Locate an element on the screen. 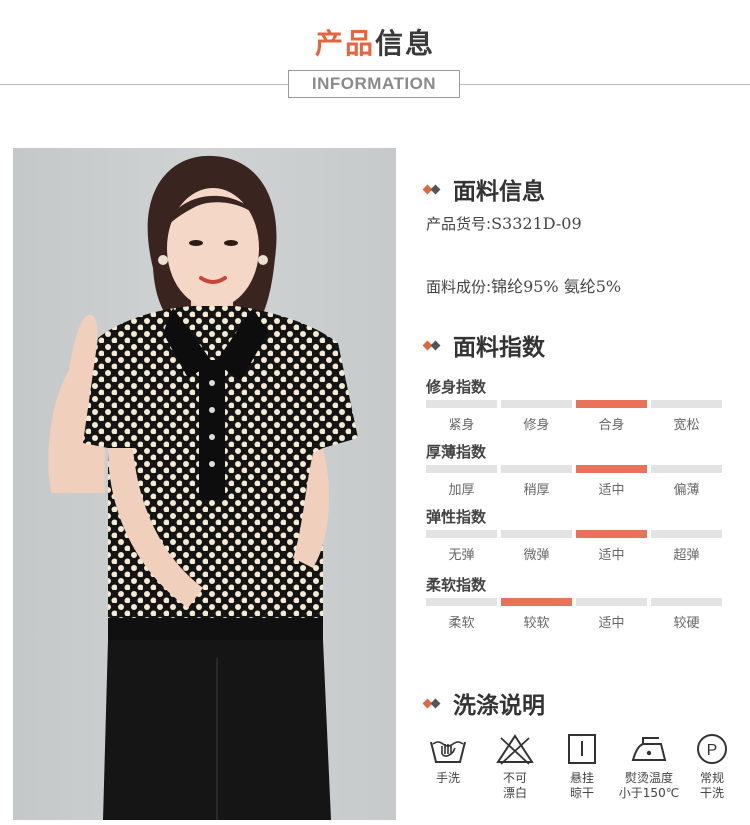  care-no-bleach: 不可 漂白 is located at coordinates (515, 766).